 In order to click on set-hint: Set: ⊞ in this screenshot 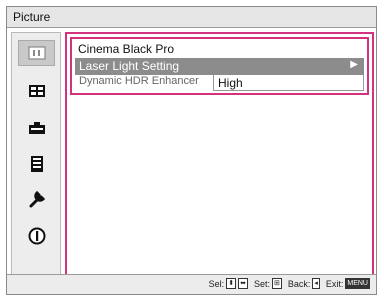, I will do `click(268, 283)`.